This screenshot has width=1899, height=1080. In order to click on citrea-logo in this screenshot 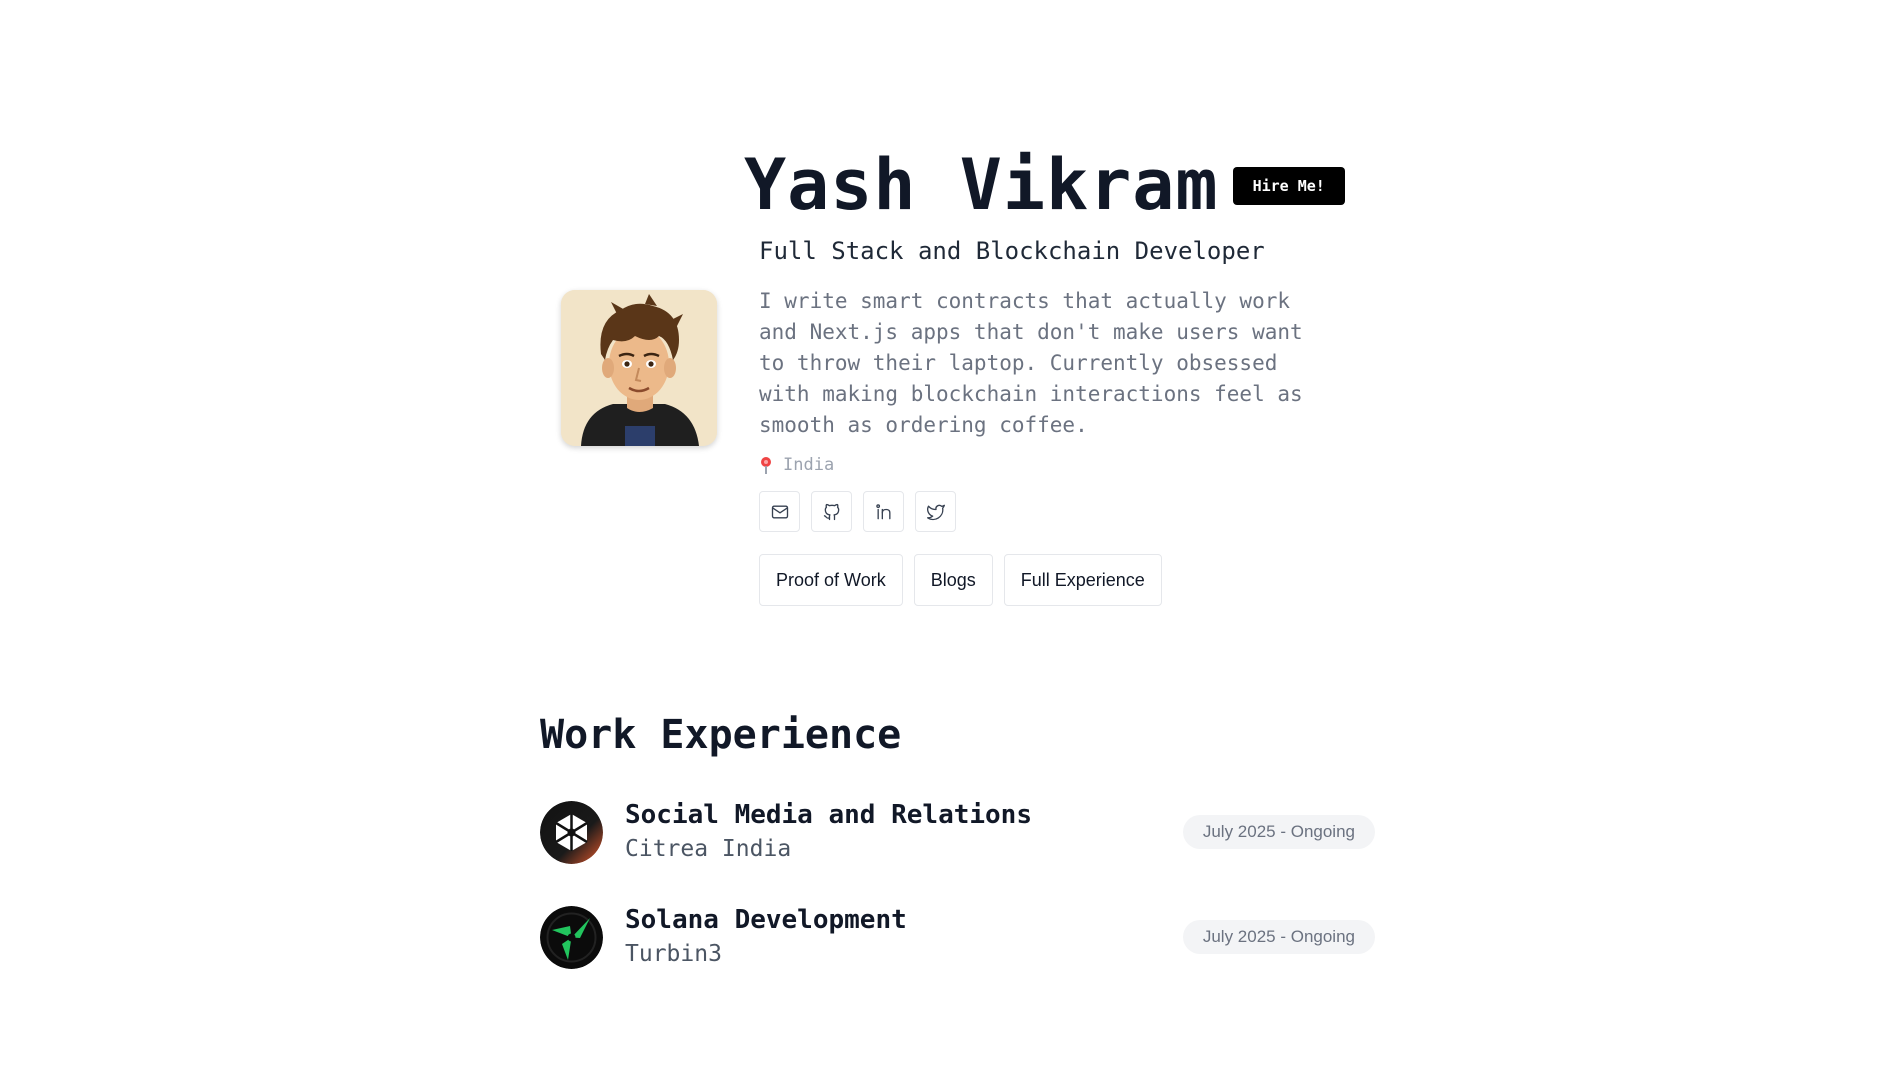, I will do `click(571, 832)`.